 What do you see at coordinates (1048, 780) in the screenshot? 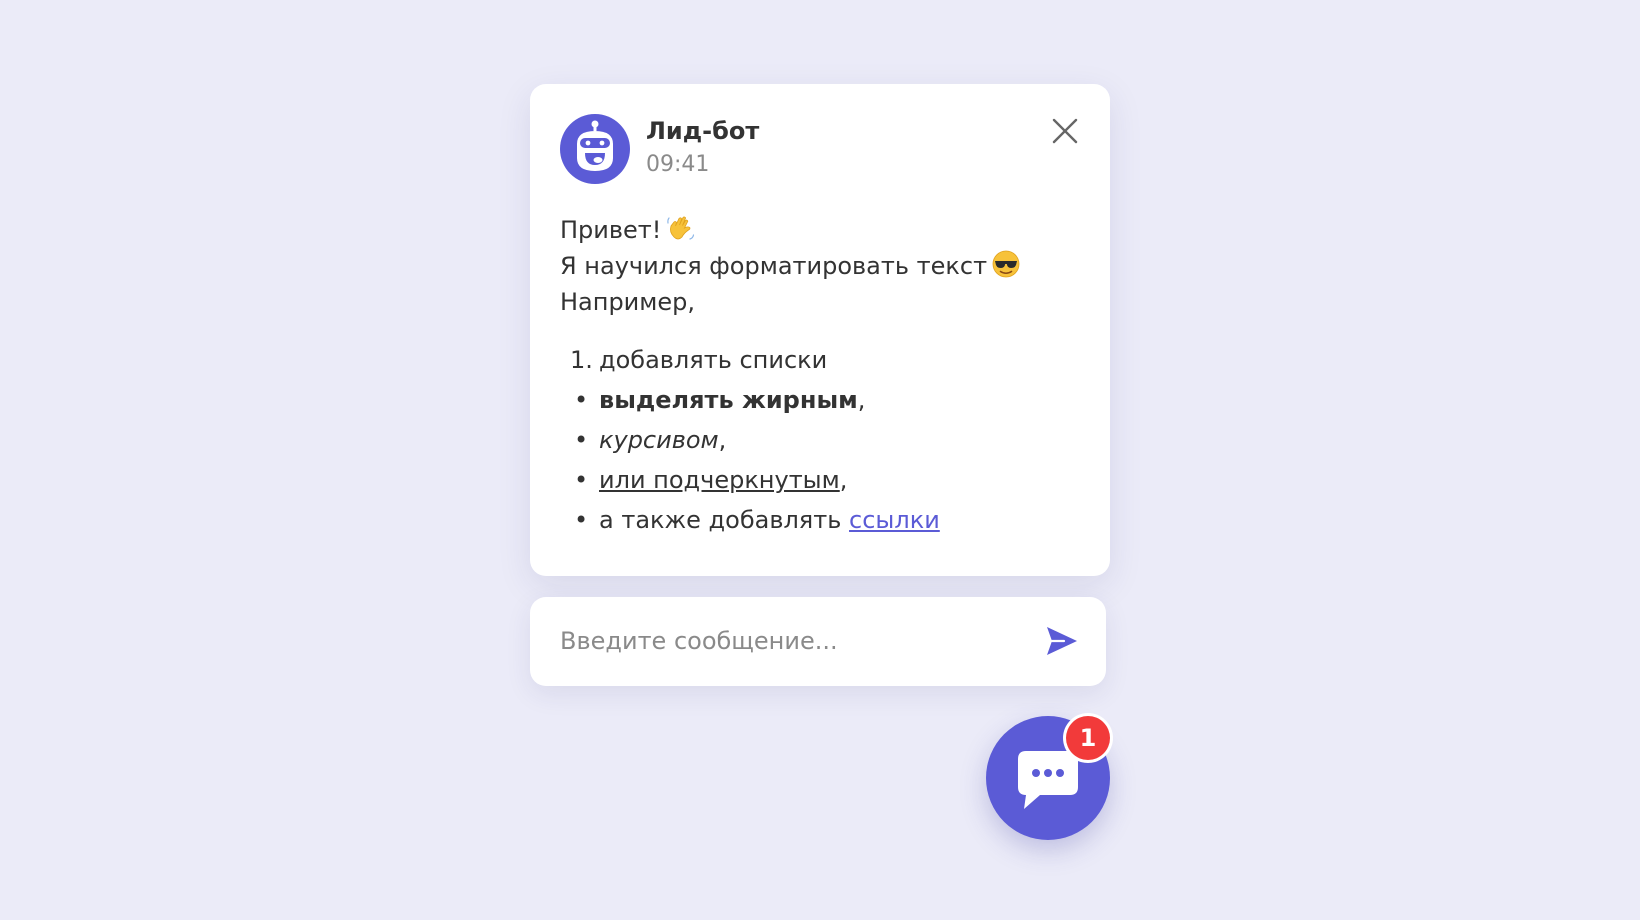
I see `chat-bubble-icon` at bounding box center [1048, 780].